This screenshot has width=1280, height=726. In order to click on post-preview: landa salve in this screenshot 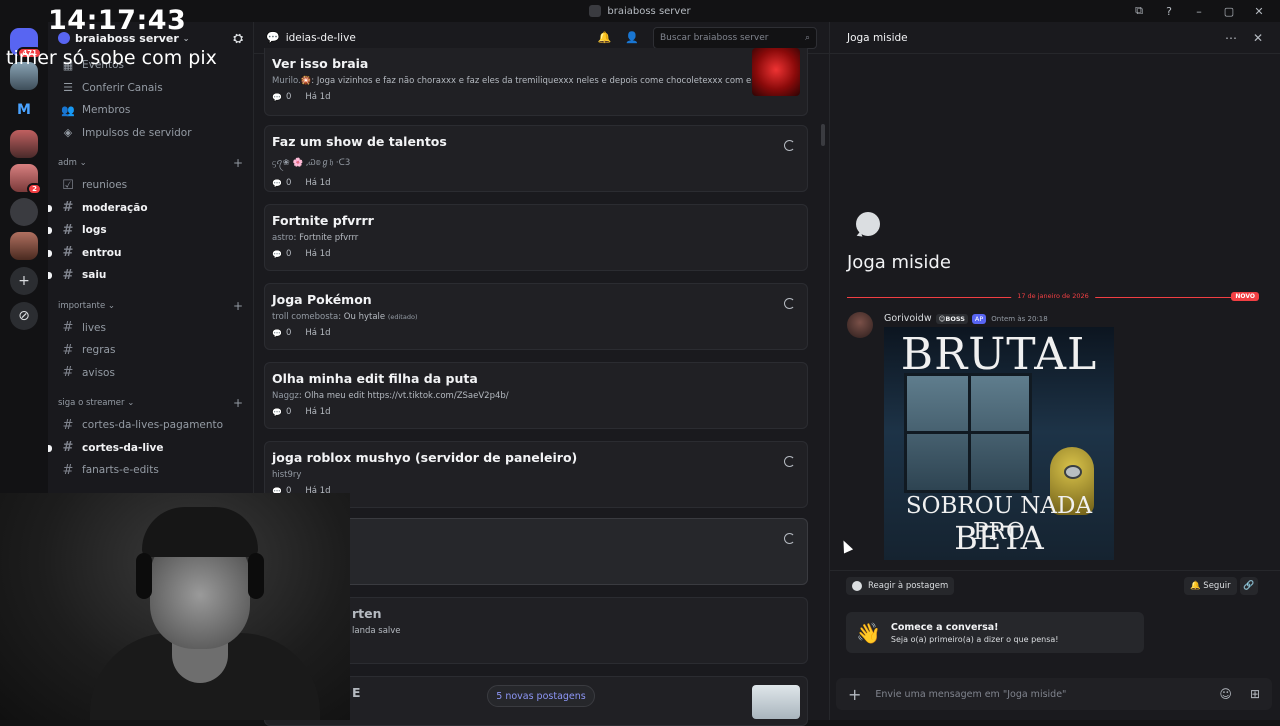, I will do `click(376, 631)`.